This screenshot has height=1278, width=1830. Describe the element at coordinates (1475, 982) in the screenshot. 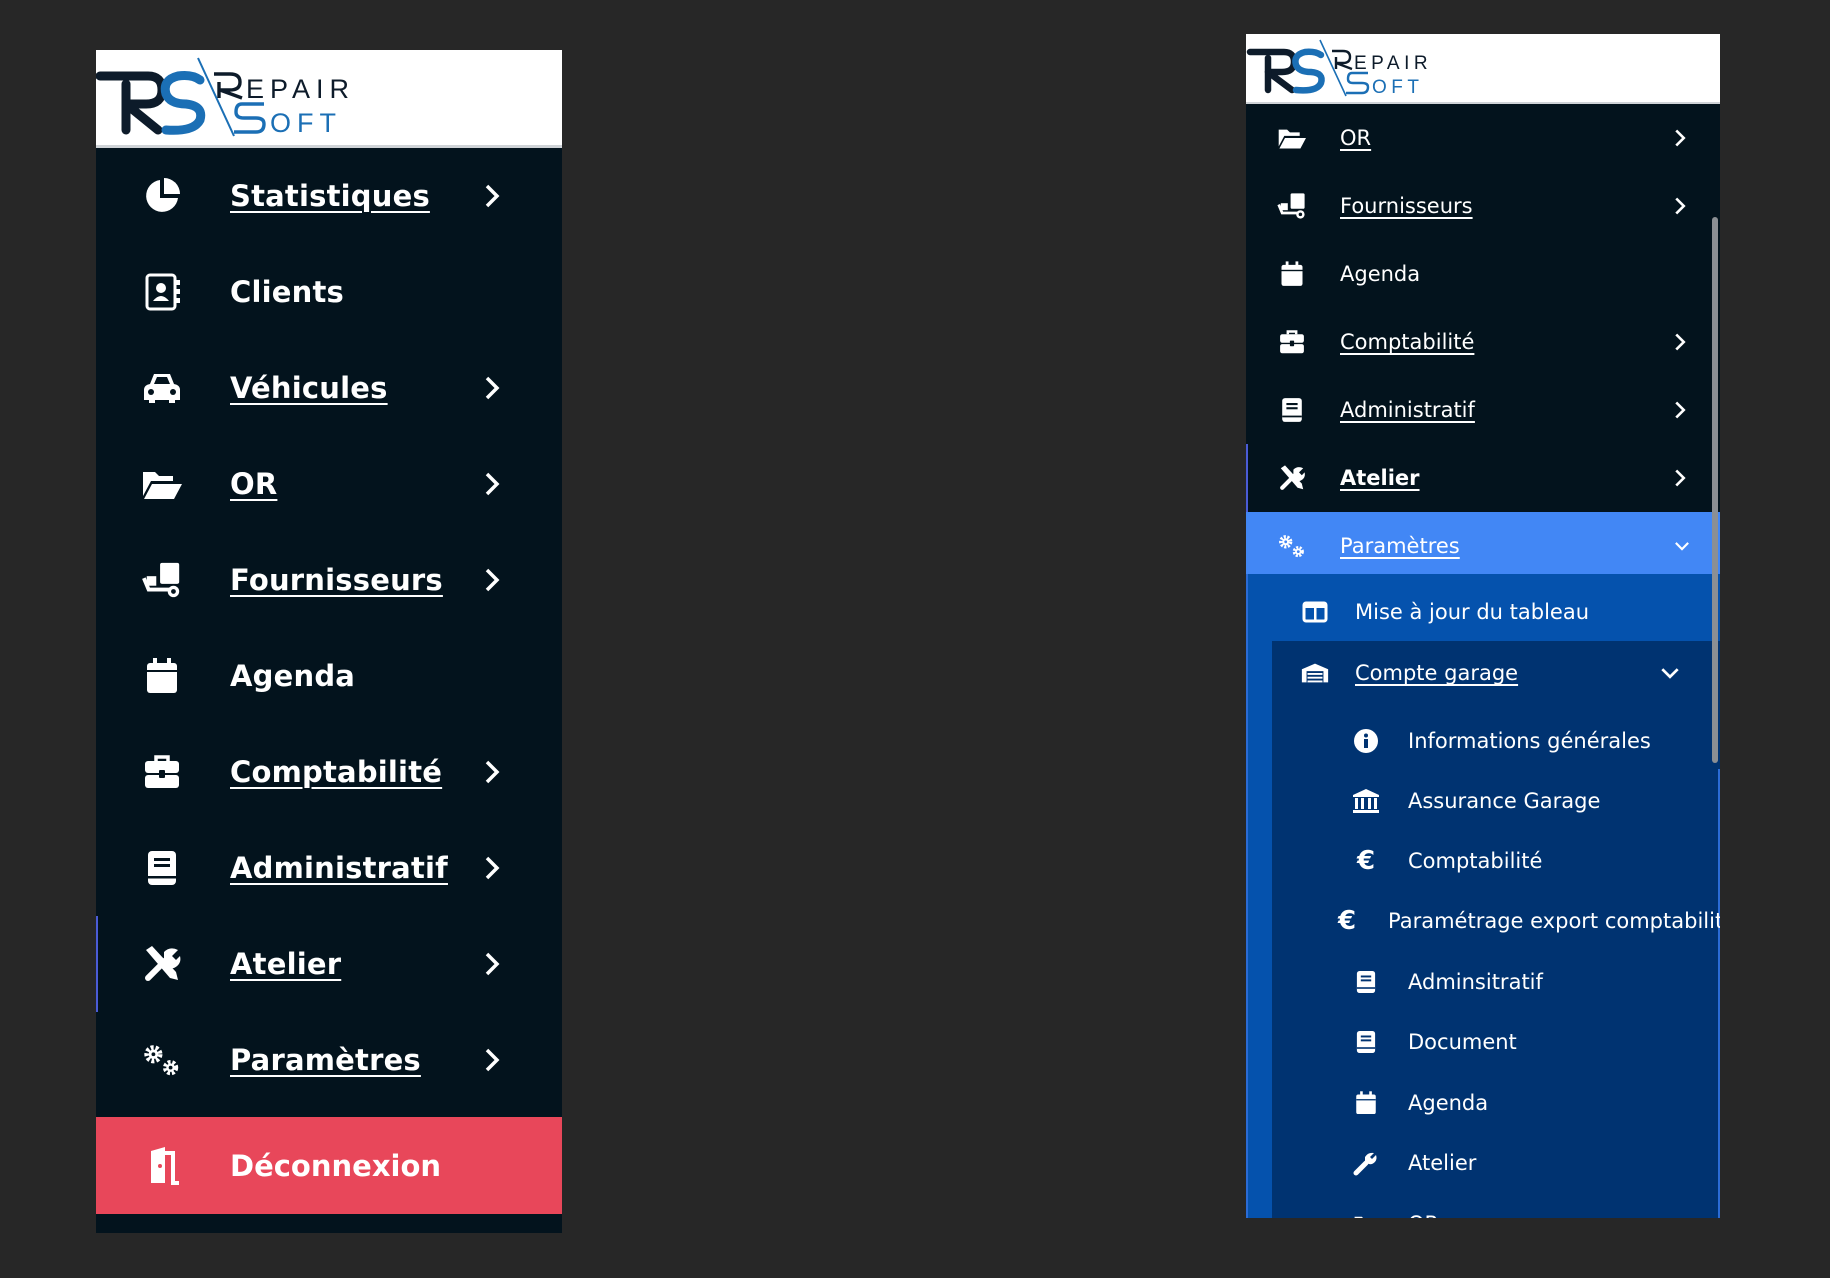

I see `submenu-item-label: Adminsitratif` at that location.